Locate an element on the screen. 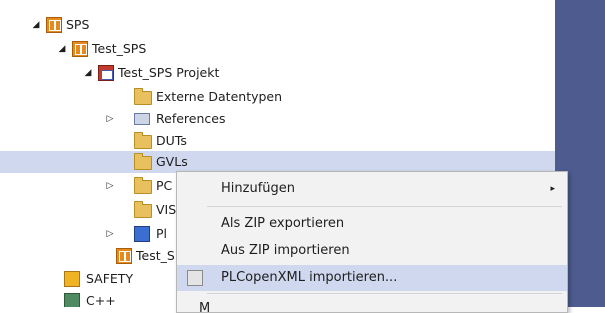 Image resolution: width=605 pixels, height=313 pixels. tree-item-label: Externe Datentypen is located at coordinates (219, 96).